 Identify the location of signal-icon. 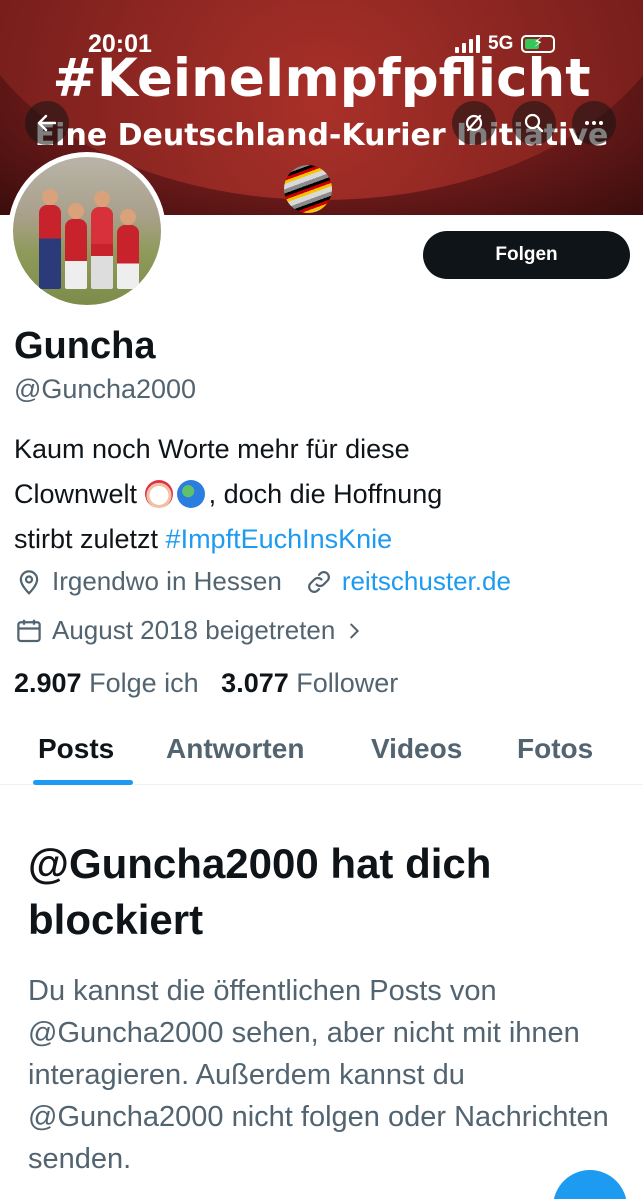
(467, 44).